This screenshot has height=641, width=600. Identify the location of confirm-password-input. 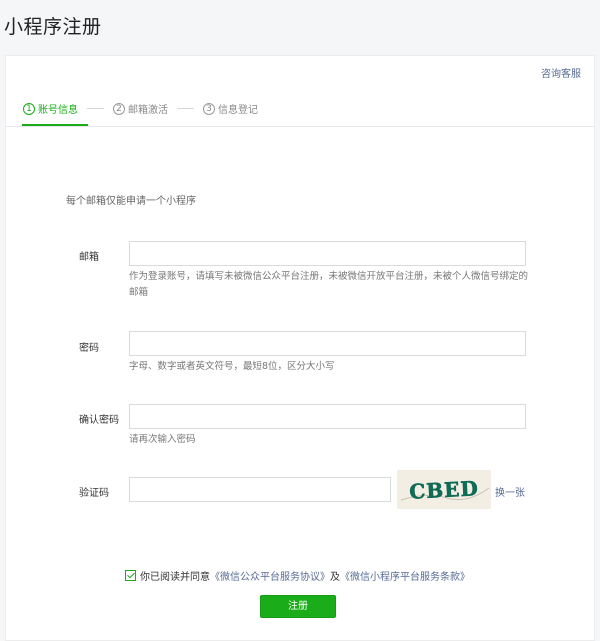
(327, 416).